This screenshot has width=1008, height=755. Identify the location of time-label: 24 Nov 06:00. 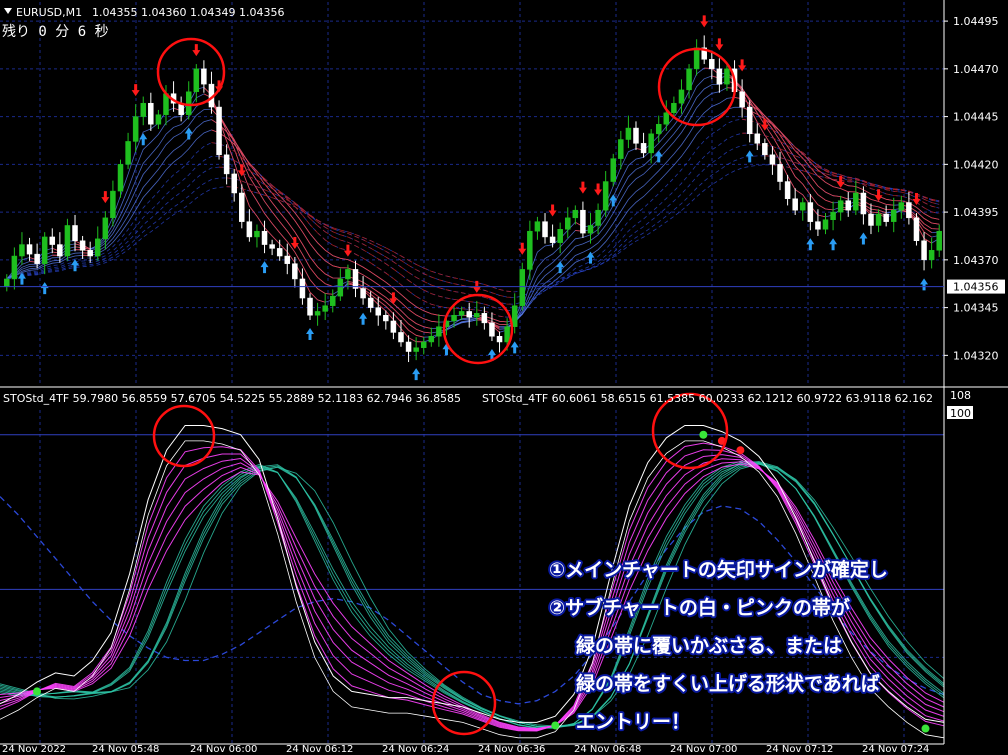
(223, 749).